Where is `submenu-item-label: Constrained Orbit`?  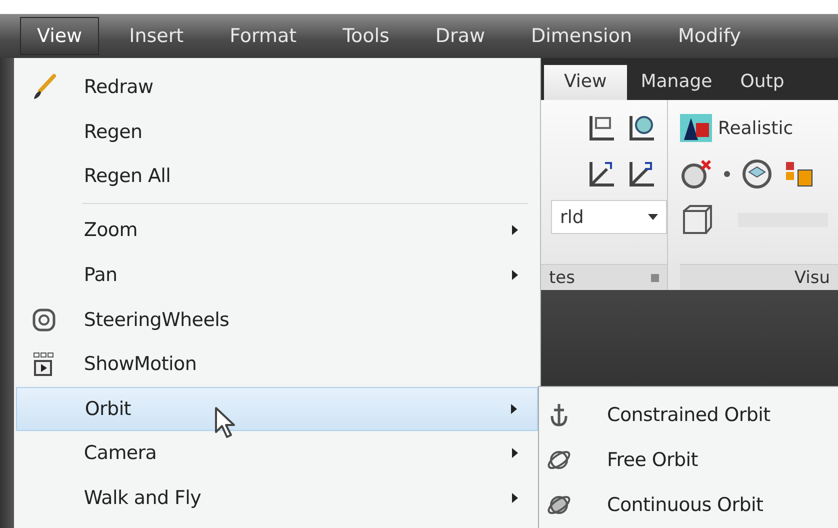 submenu-item-label: Constrained Orbit is located at coordinates (688, 415).